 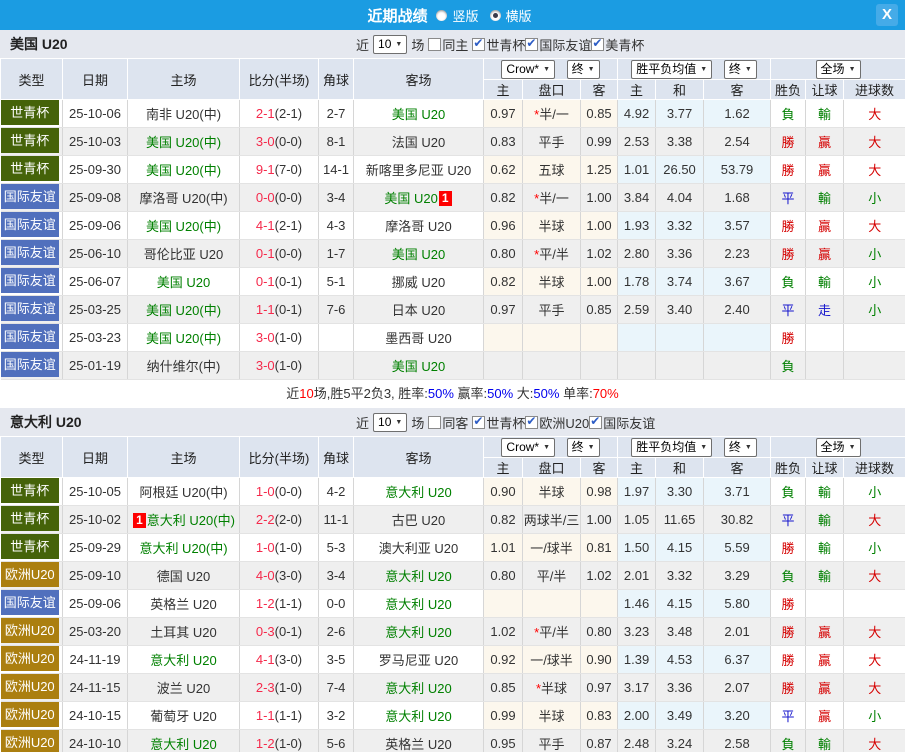 What do you see at coordinates (418, 282) in the screenshot?
I see `team-name: 挪威 U20` at bounding box center [418, 282].